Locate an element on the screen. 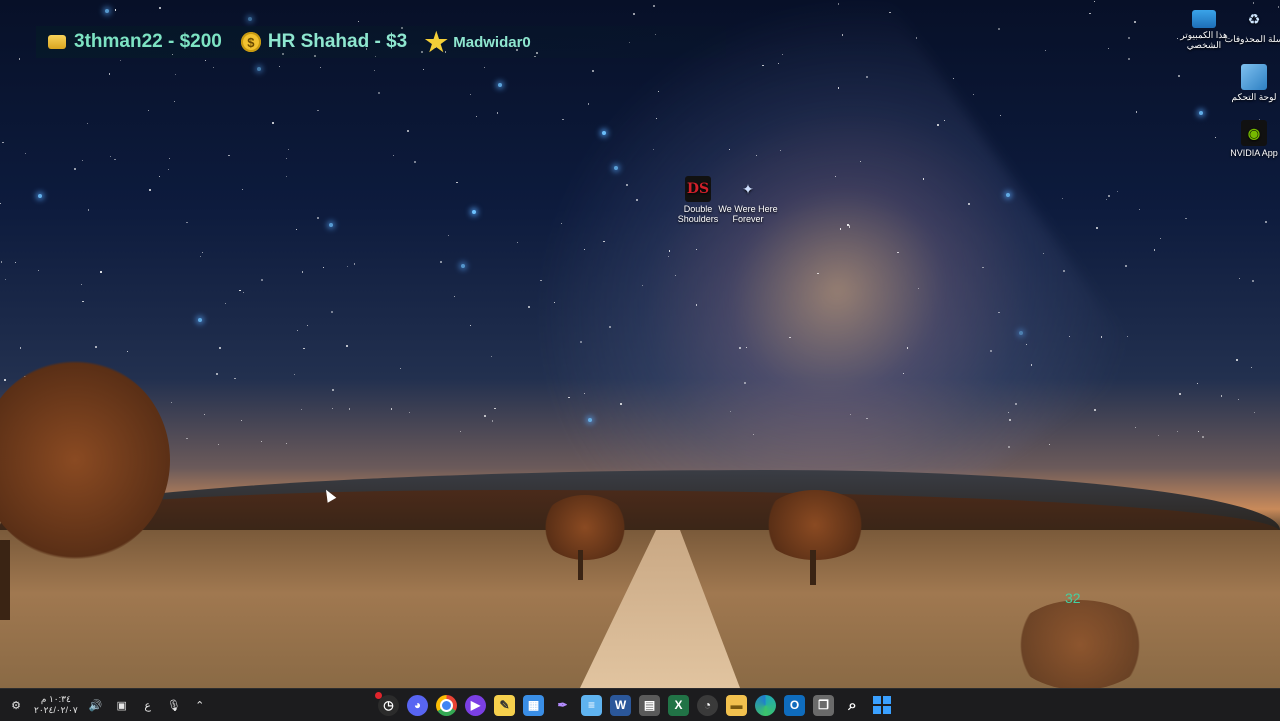 The image size is (1280, 721). display-icon: ▣ is located at coordinates (122, 705).